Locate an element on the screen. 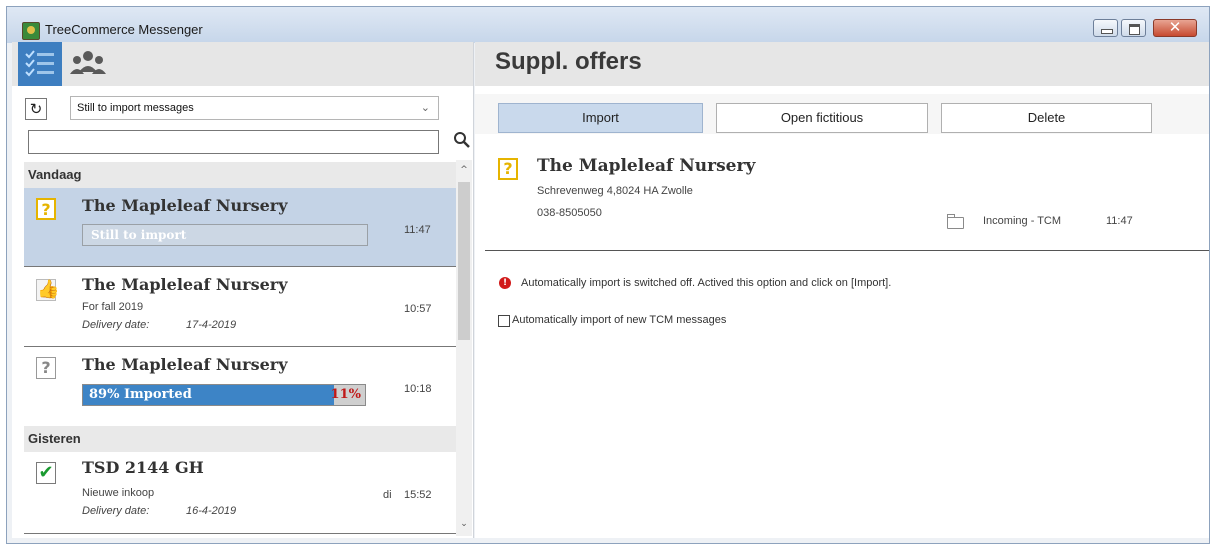 The height and width of the screenshot is (549, 1214). checklist-icon is located at coordinates (39, 63).